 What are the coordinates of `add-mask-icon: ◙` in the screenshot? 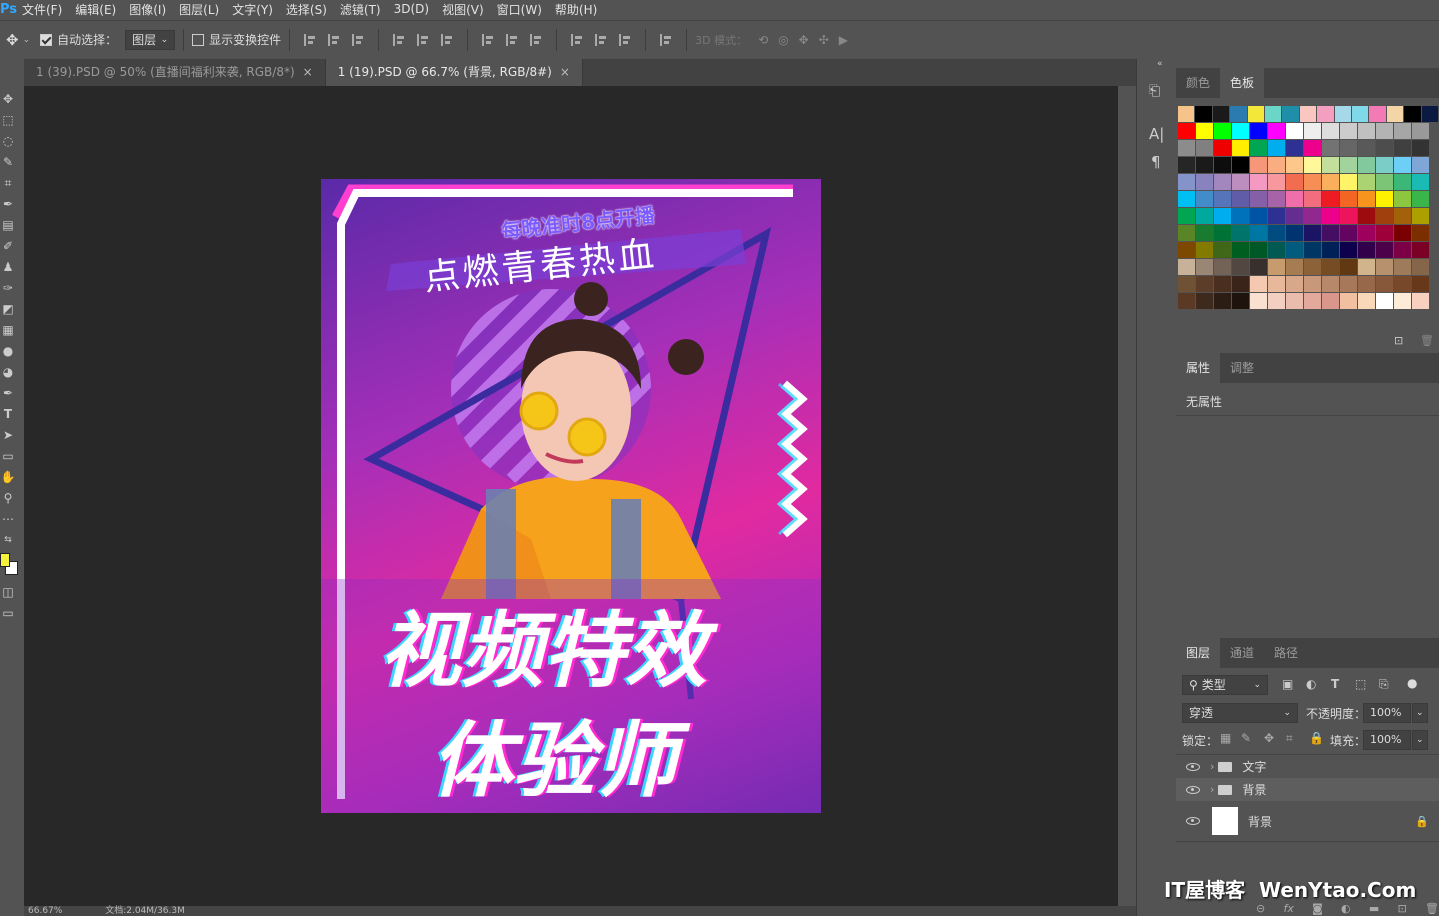 It's located at (1317, 909).